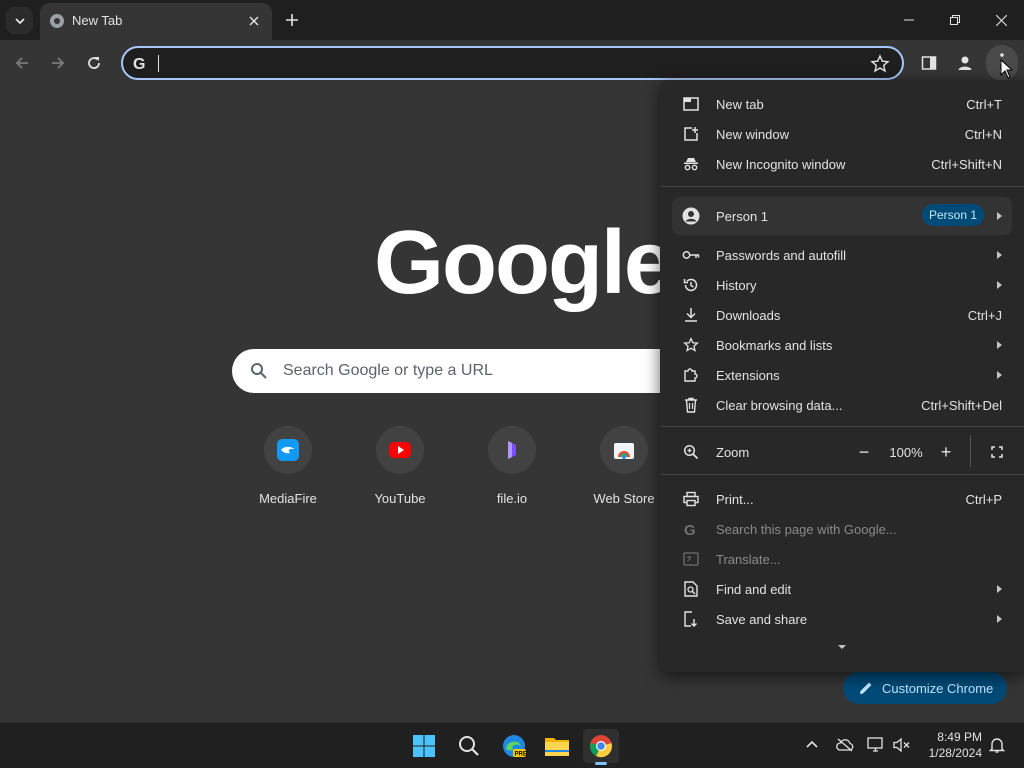  I want to click on google-g-icon: G, so click(691, 529).